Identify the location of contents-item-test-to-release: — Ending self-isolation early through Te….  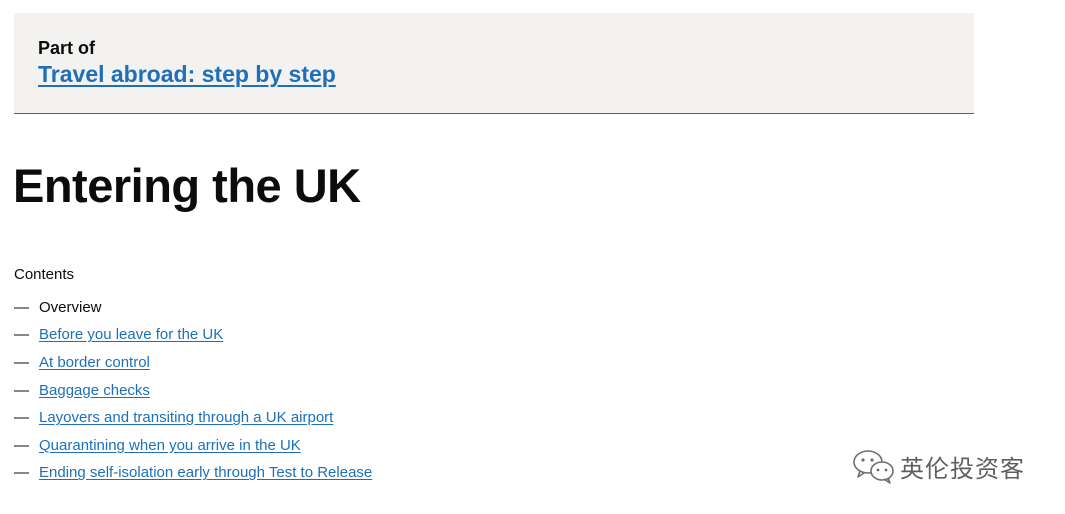
(193, 474).